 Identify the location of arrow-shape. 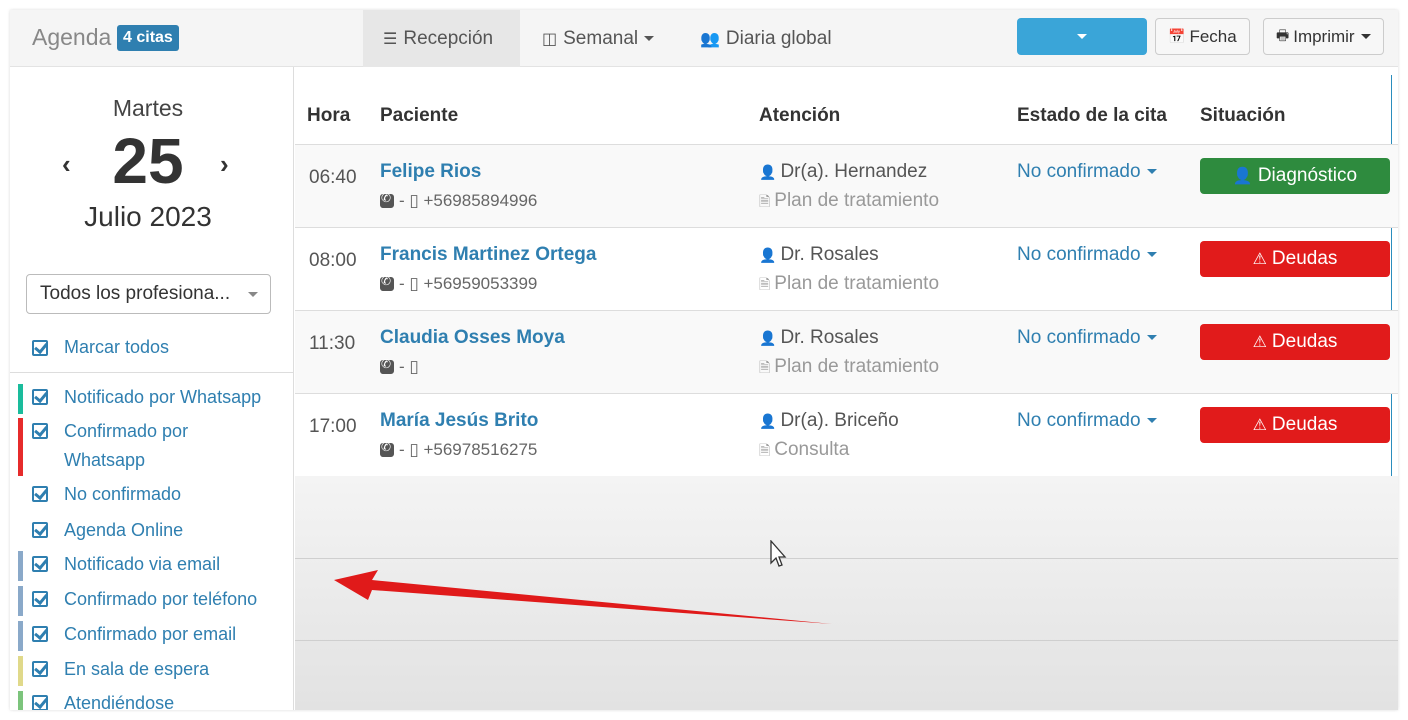
(583, 597).